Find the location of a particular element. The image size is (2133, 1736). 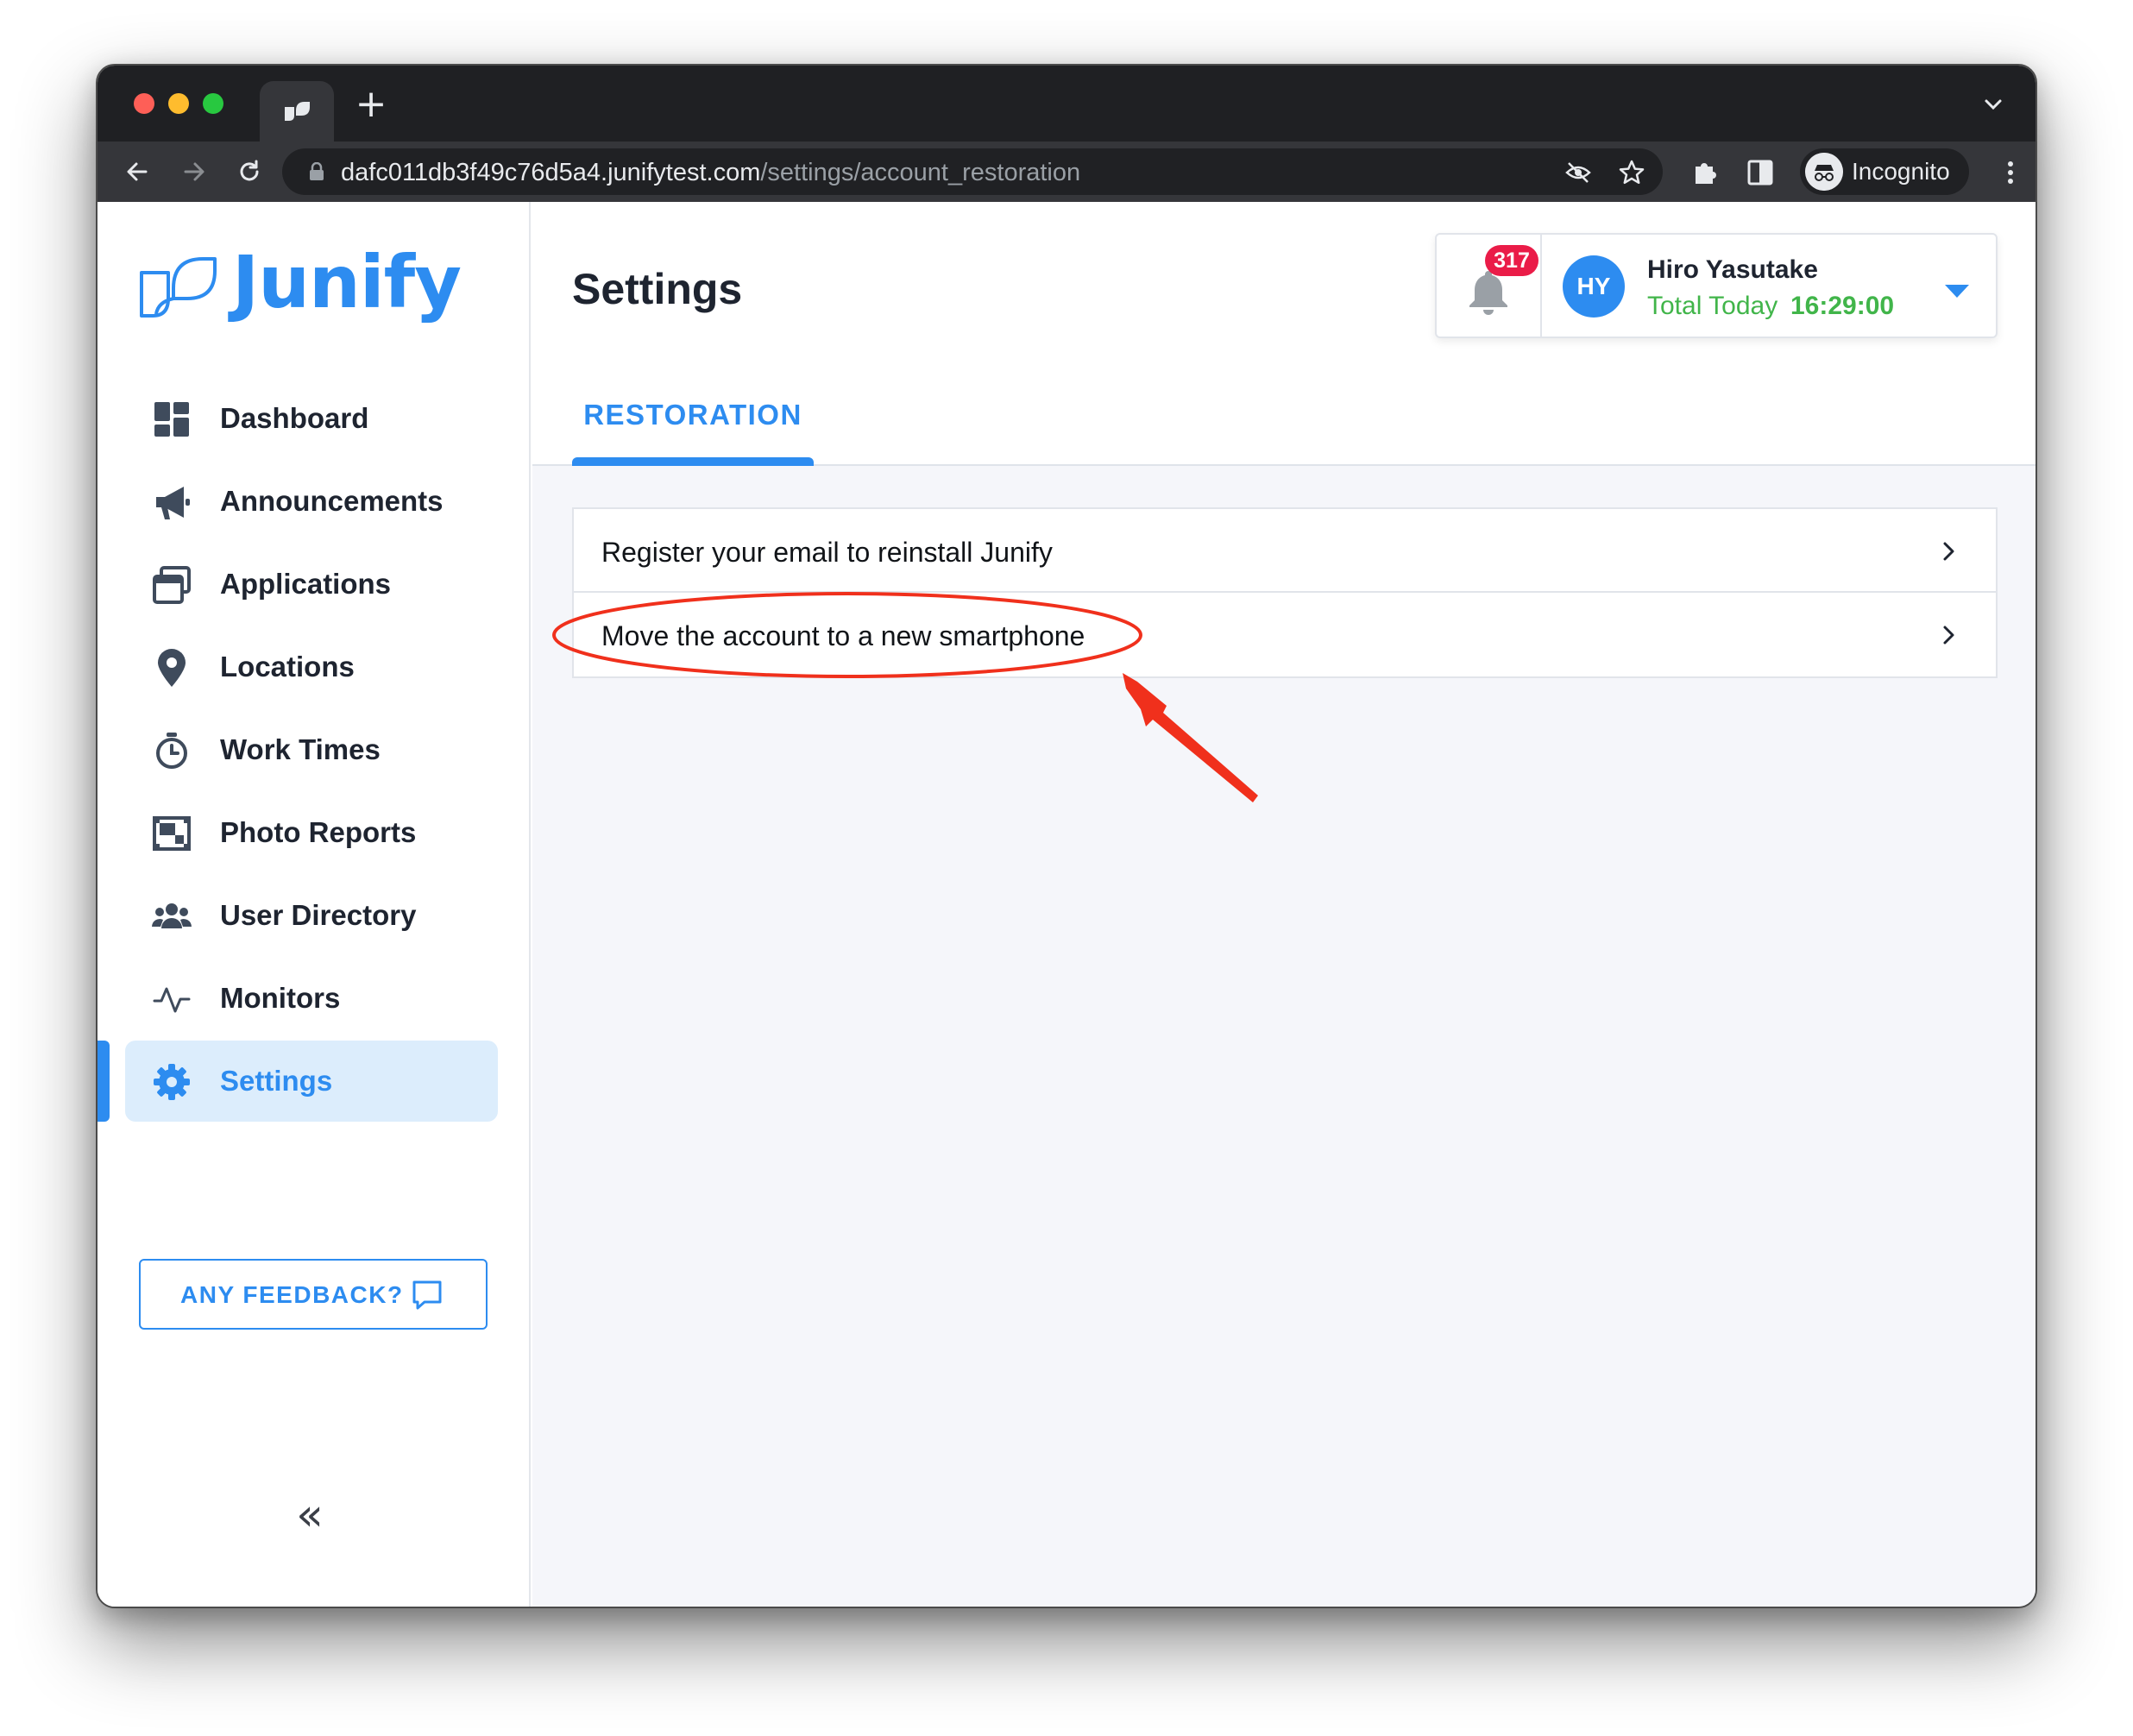

sidebar-item-dashboard: Dashboard is located at coordinates (311, 418).